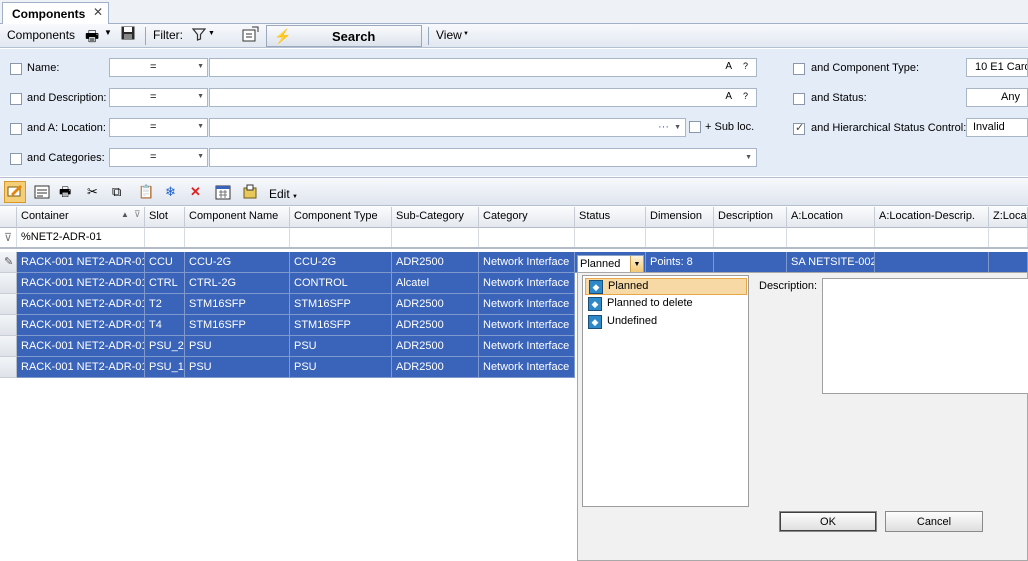 This screenshot has height=561, width=1028. Describe the element at coordinates (116, 192) in the screenshot. I see `copy-icon: ⧉` at that location.